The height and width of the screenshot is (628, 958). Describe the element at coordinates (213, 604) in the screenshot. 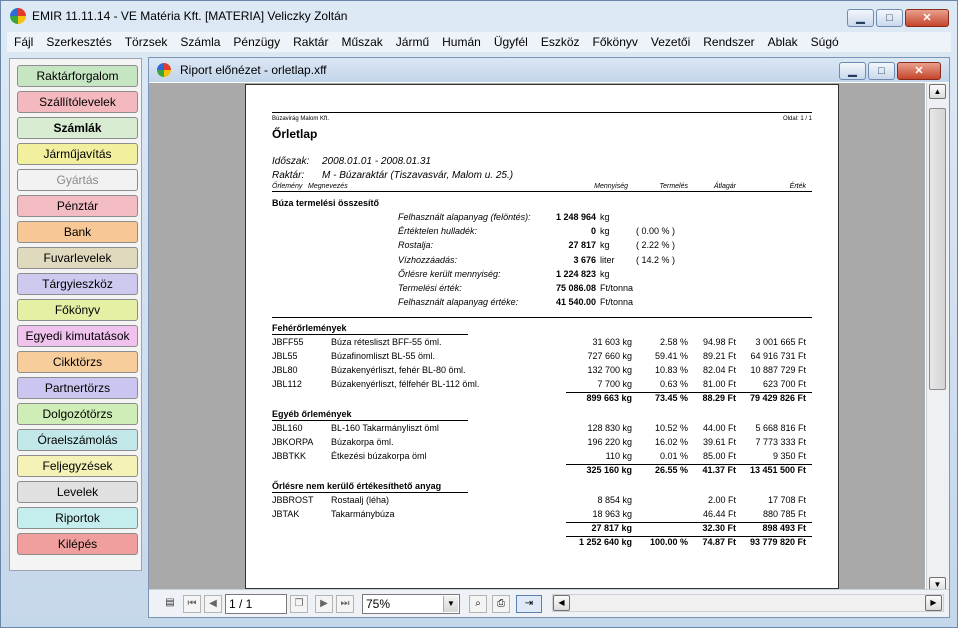

I see `previous-page-icon: ◀` at that location.